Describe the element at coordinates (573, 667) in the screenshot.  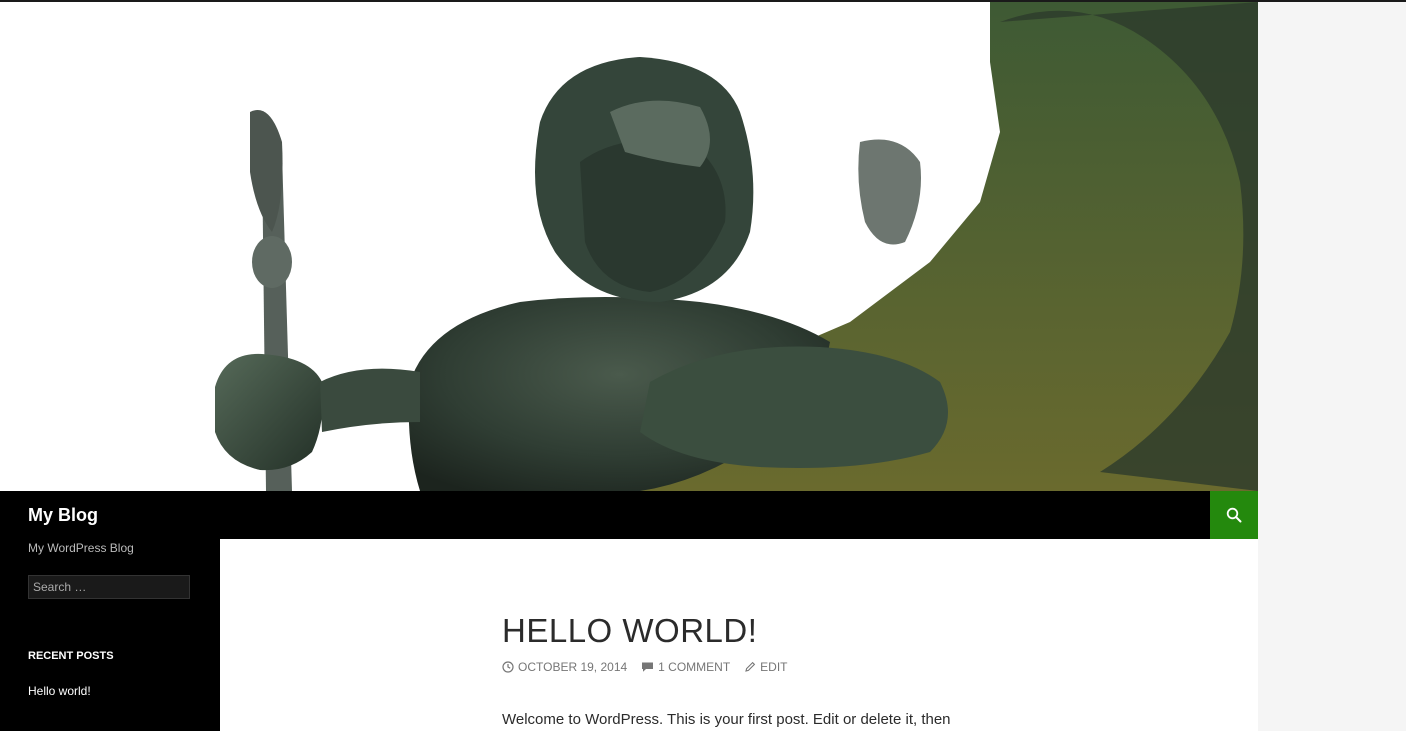
I see `post-date: OCTOBER 19, 2014` at that location.